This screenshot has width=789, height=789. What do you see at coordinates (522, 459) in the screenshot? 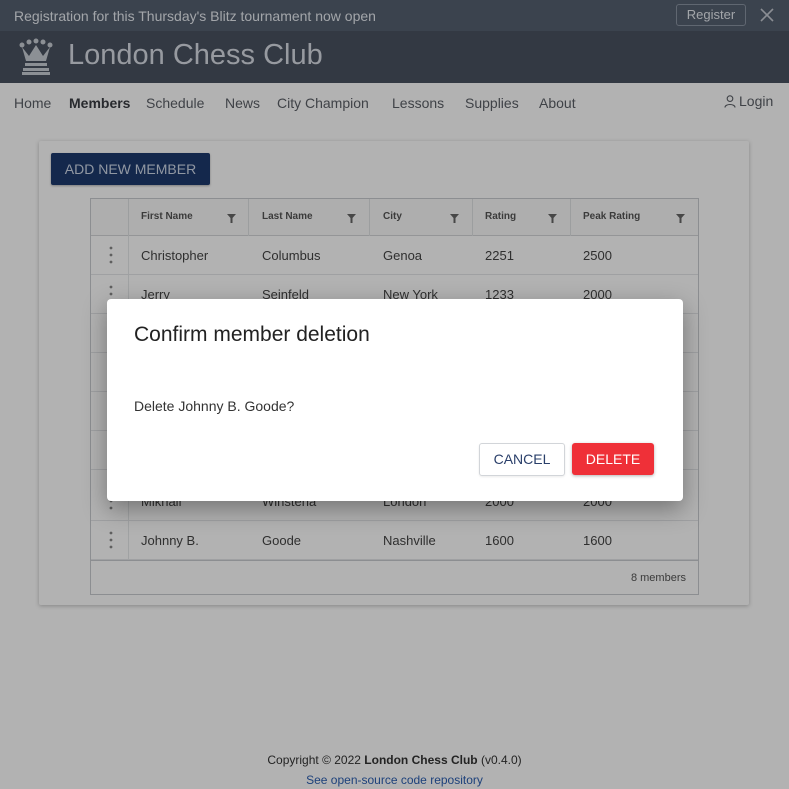
I see `cancel-button: CANCEL` at bounding box center [522, 459].